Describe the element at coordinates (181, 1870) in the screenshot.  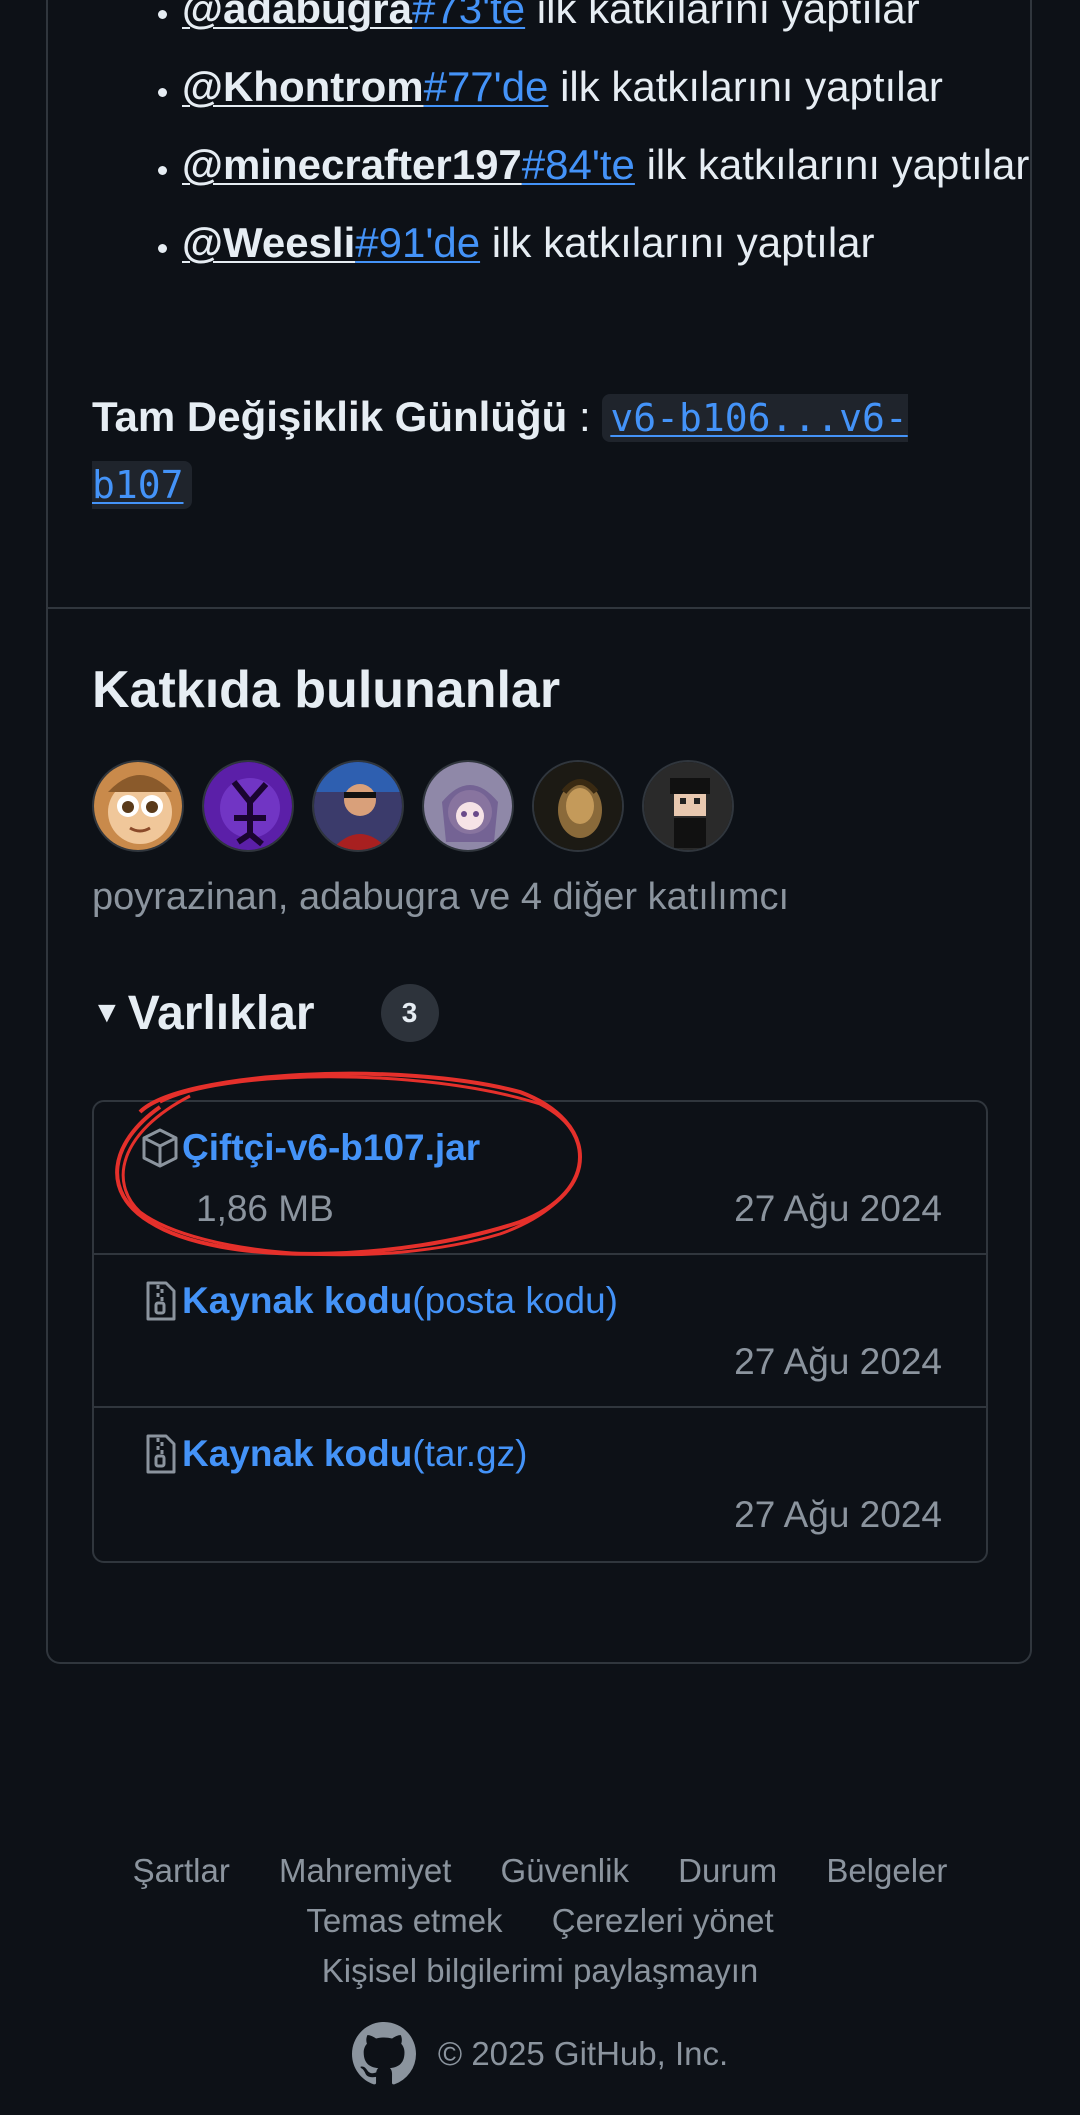
I see `footer-link-terms: Şartlar` at that location.